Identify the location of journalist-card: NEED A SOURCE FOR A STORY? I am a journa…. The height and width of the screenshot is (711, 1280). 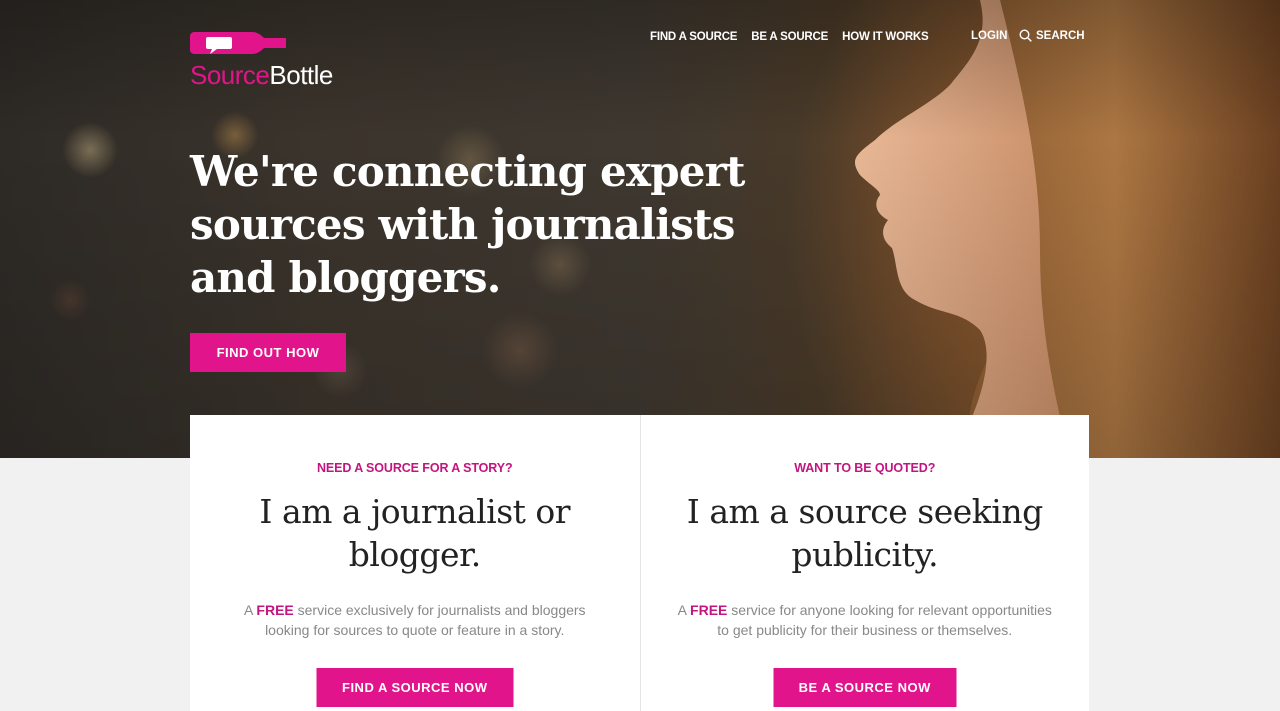
(415, 563).